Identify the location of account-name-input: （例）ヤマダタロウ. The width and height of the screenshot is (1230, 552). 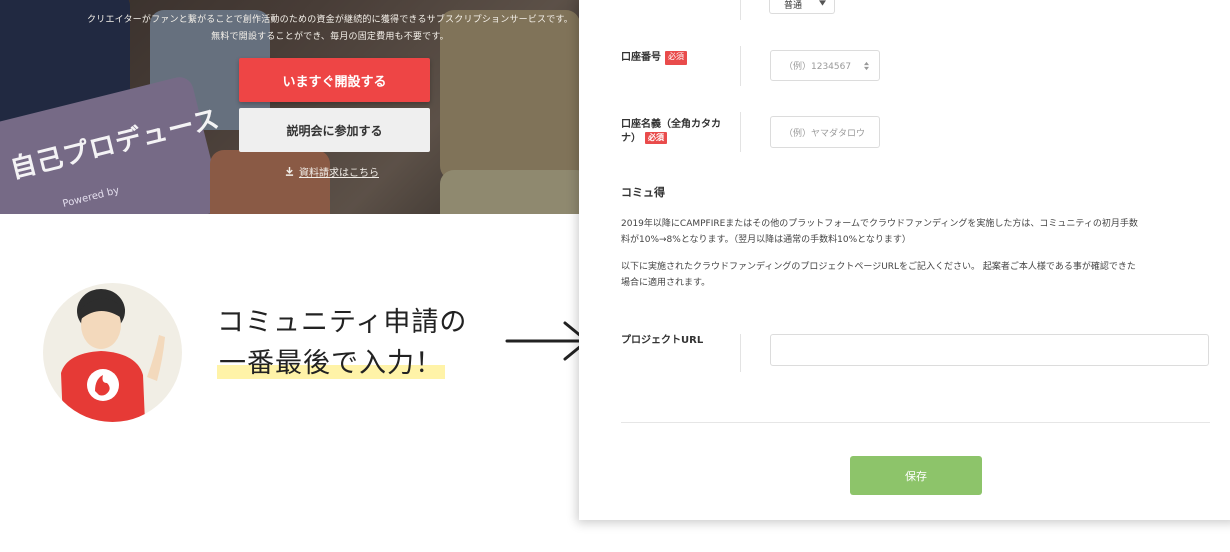
(825, 132).